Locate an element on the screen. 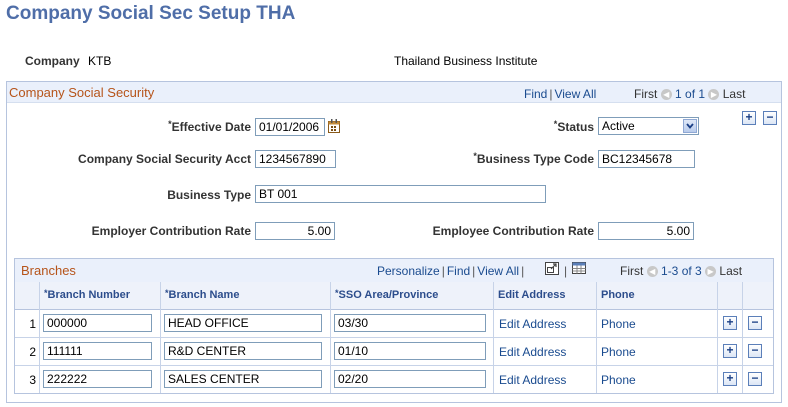 The width and height of the screenshot is (788, 407). row-number: 3 is located at coordinates (32, 380).